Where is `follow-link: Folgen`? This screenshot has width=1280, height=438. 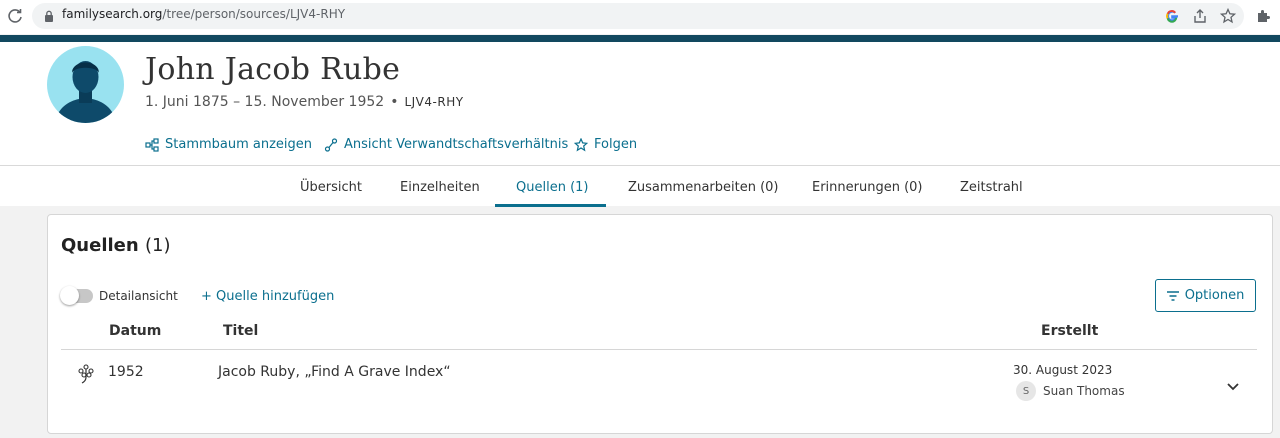
follow-link: Folgen is located at coordinates (605, 144).